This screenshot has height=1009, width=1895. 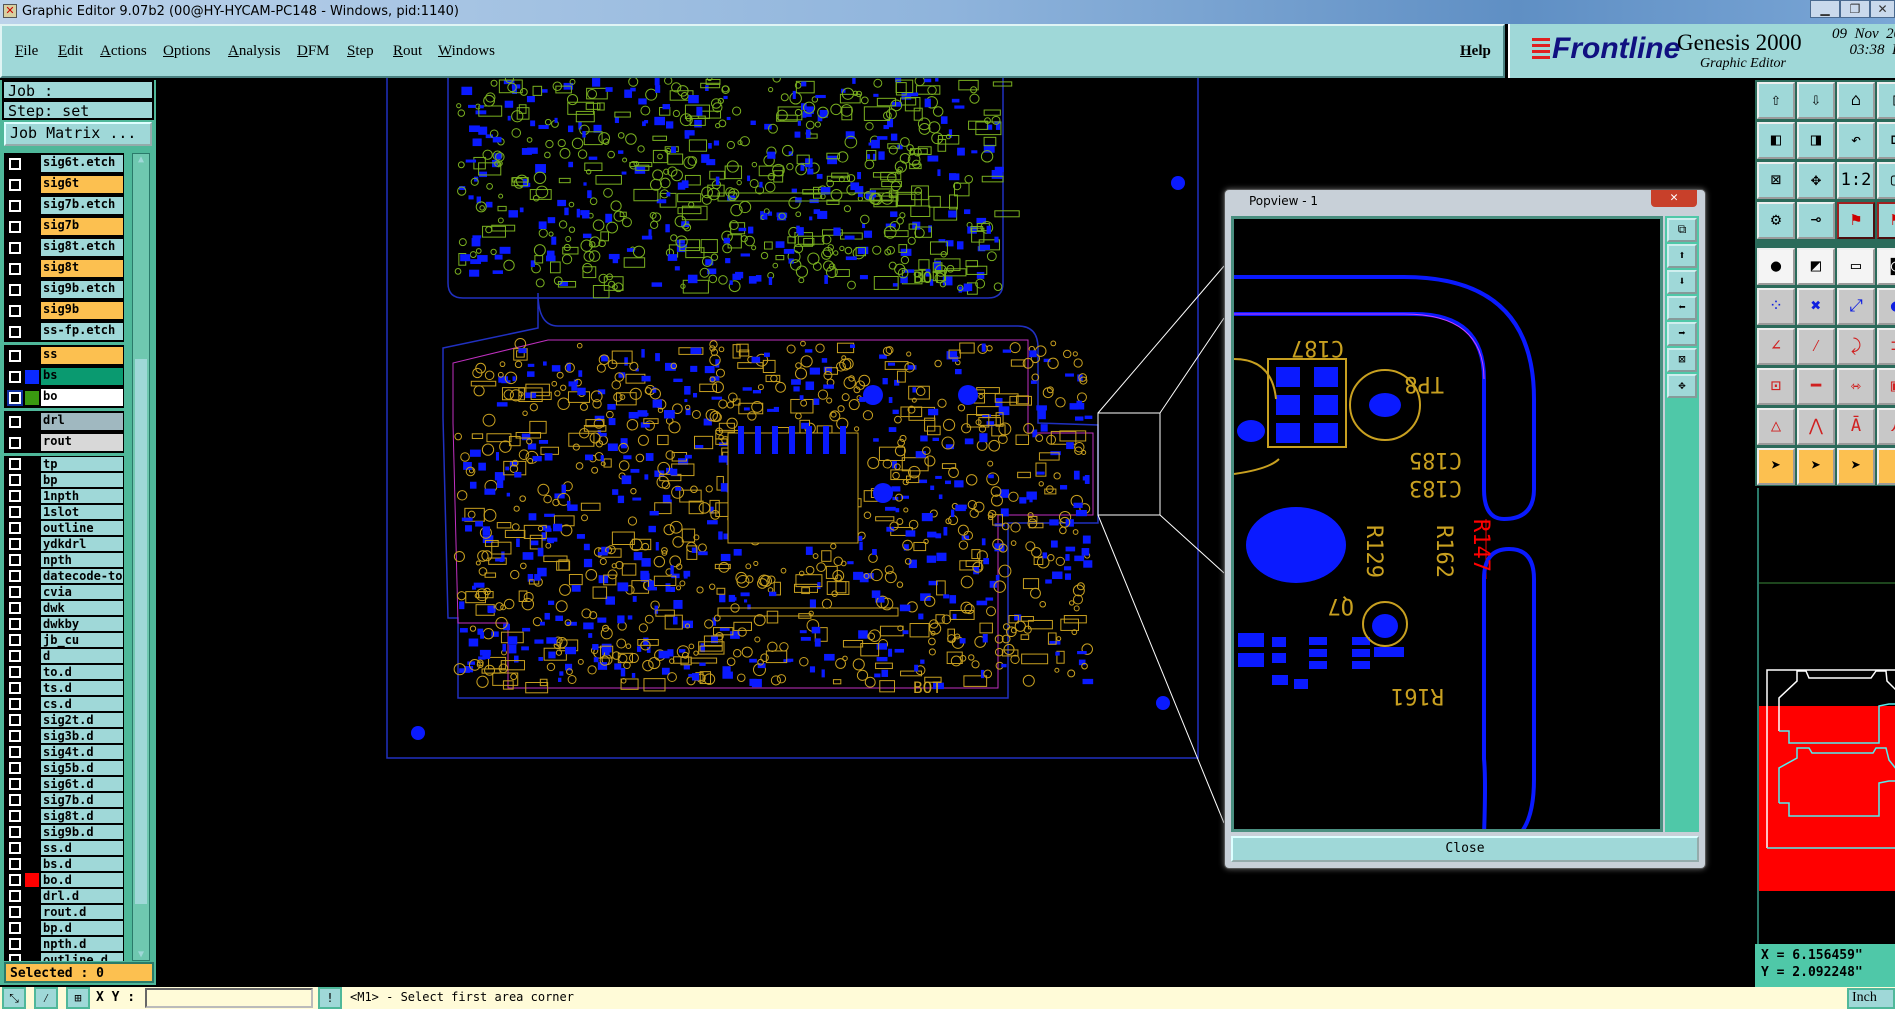 What do you see at coordinates (1882, 9) in the screenshot?
I see `close-window-button: ✕` at bounding box center [1882, 9].